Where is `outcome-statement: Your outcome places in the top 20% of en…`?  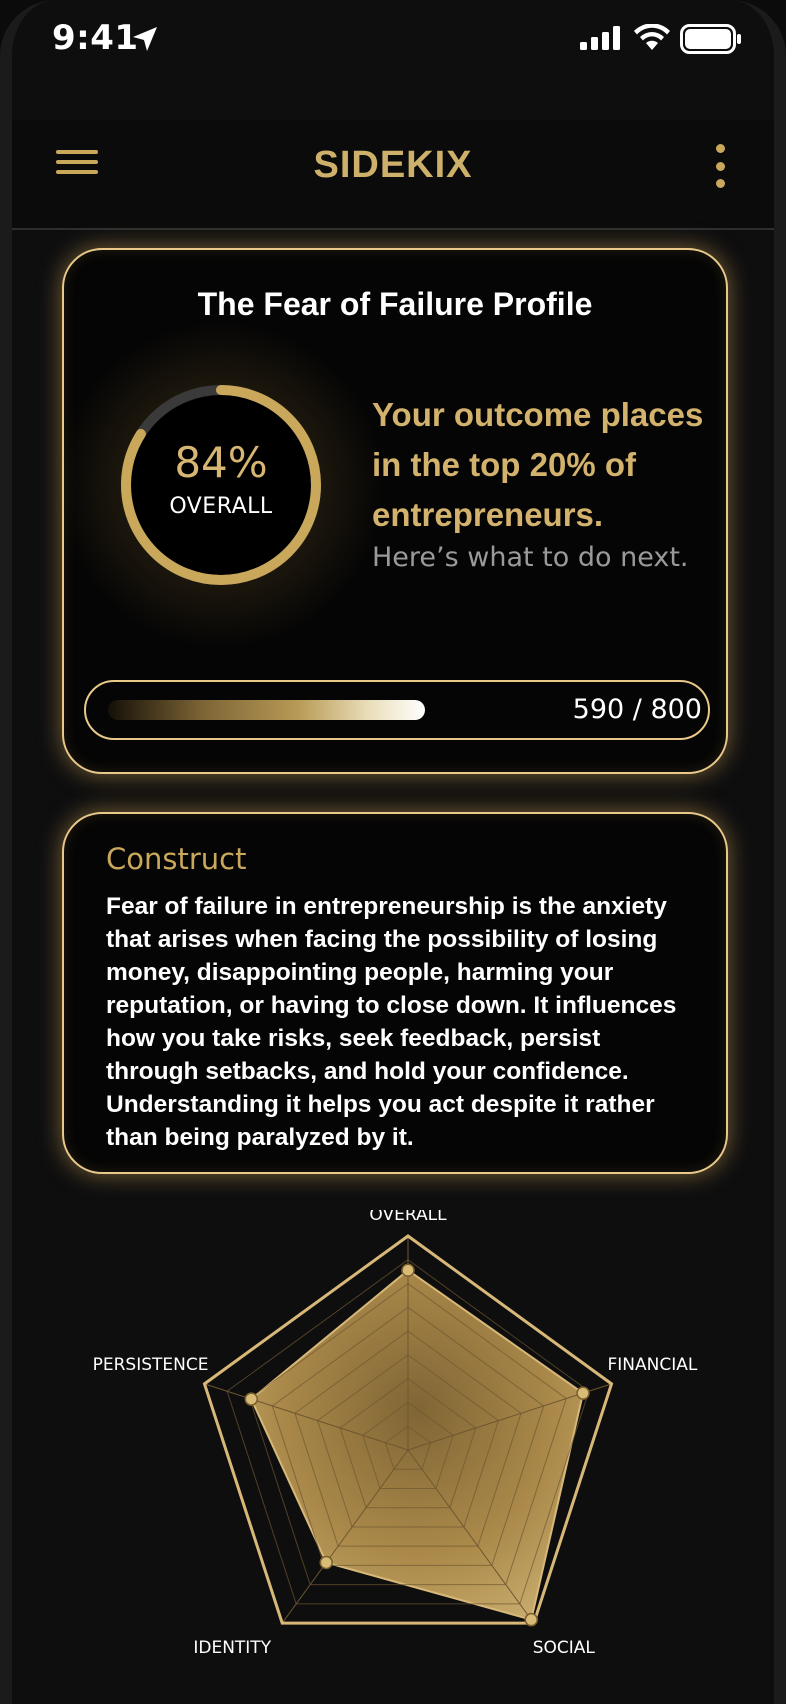 outcome-statement: Your outcome places in the top 20% of en… is located at coordinates (538, 464).